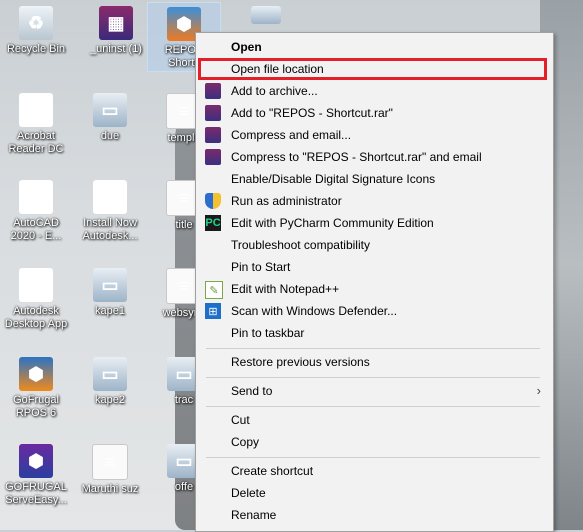 The image size is (583, 532). I want to click on desktop-icon-label: AutoCAD, so click(36, 223).